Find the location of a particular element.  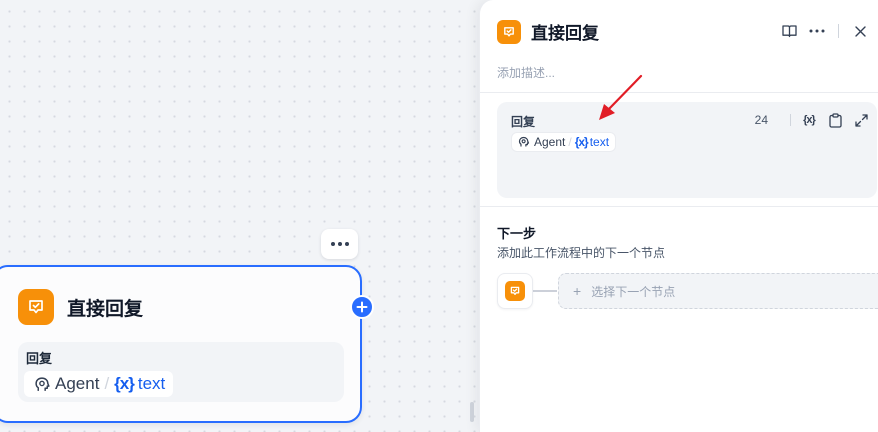

next-step-title: 下一步 is located at coordinates (517, 233).